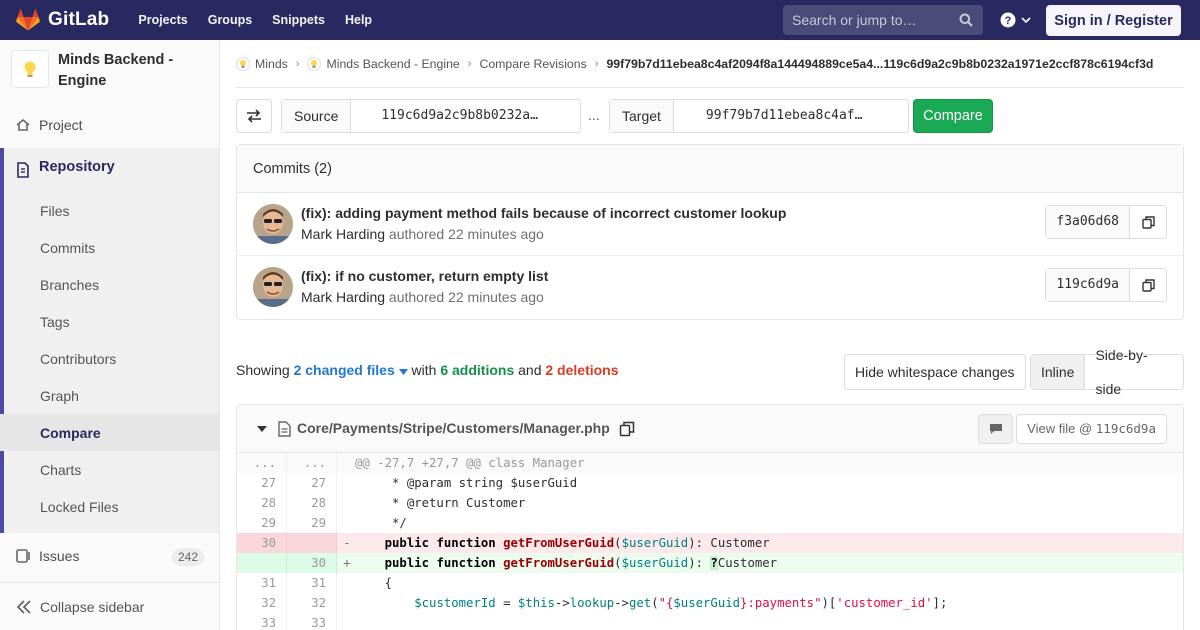 The height and width of the screenshot is (630, 1200). What do you see at coordinates (312, 583) in the screenshot?
I see `new-line-number: 31` at bounding box center [312, 583].